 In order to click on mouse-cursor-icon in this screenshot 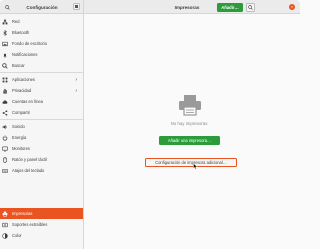, I will do `click(195, 166)`.